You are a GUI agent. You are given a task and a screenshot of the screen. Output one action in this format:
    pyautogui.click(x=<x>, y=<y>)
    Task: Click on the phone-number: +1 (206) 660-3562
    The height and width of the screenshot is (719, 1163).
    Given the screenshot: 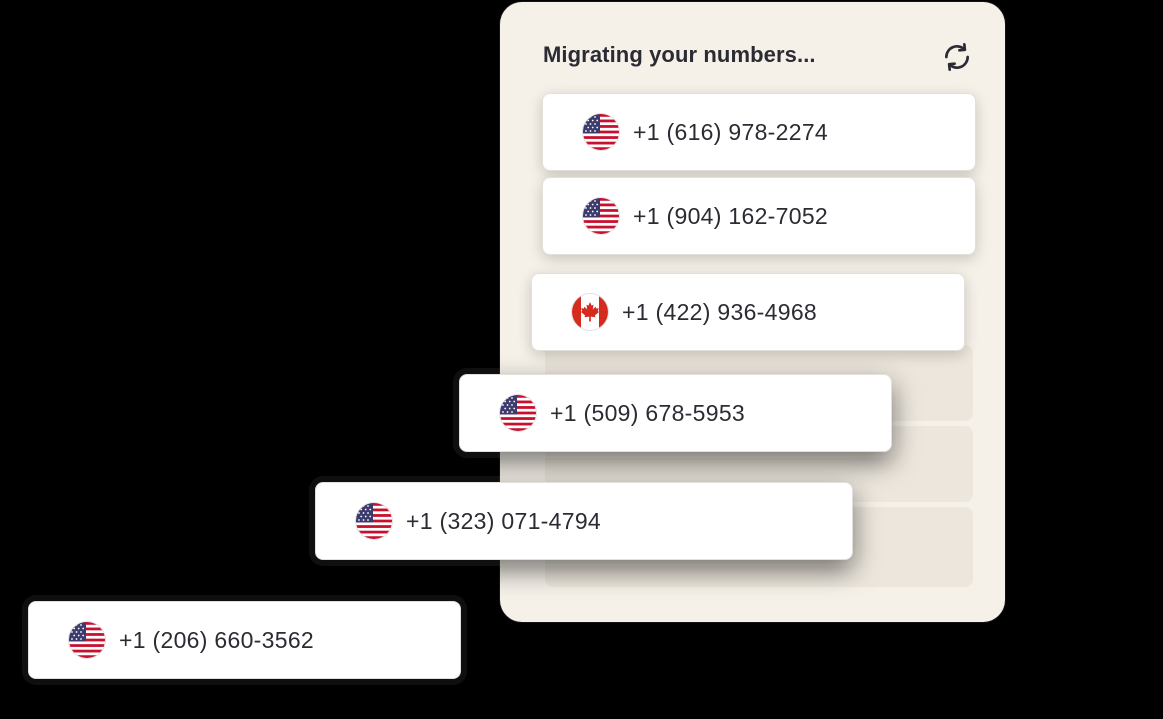 What is the action you would take?
    pyautogui.click(x=216, y=639)
    